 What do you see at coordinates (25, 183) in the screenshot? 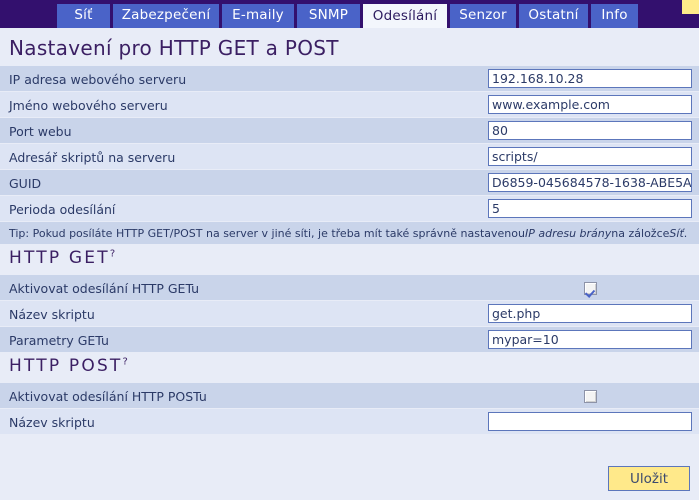
I see `row-label: GUID` at bounding box center [25, 183].